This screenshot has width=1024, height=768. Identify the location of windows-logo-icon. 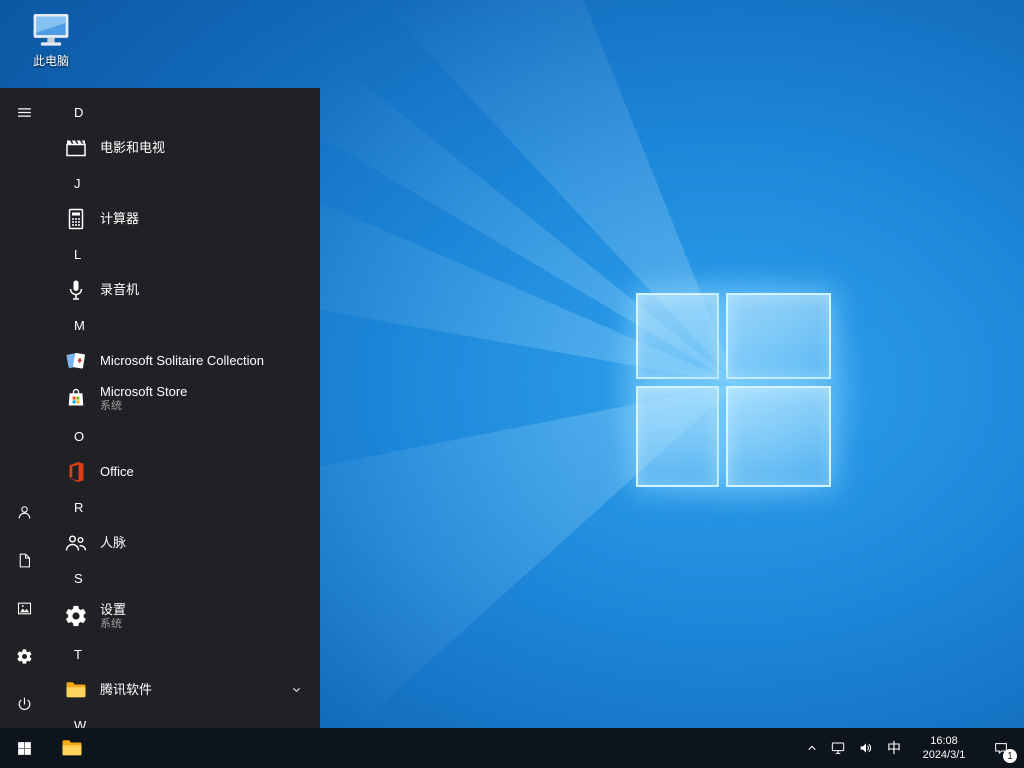
(24, 748).